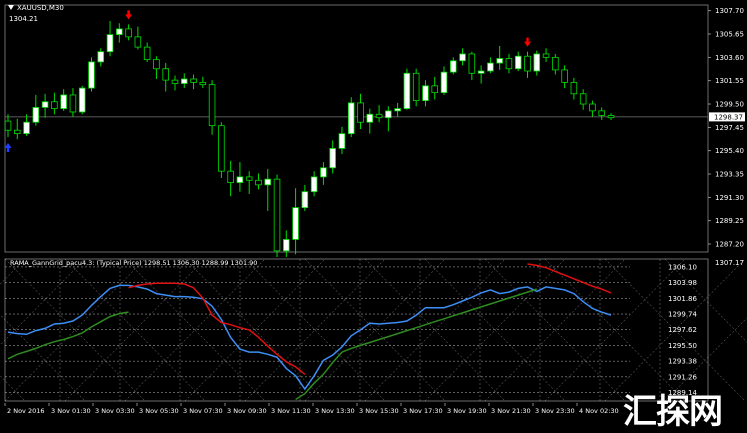  I want to click on gann-diagonal-line, so click(43, 302).